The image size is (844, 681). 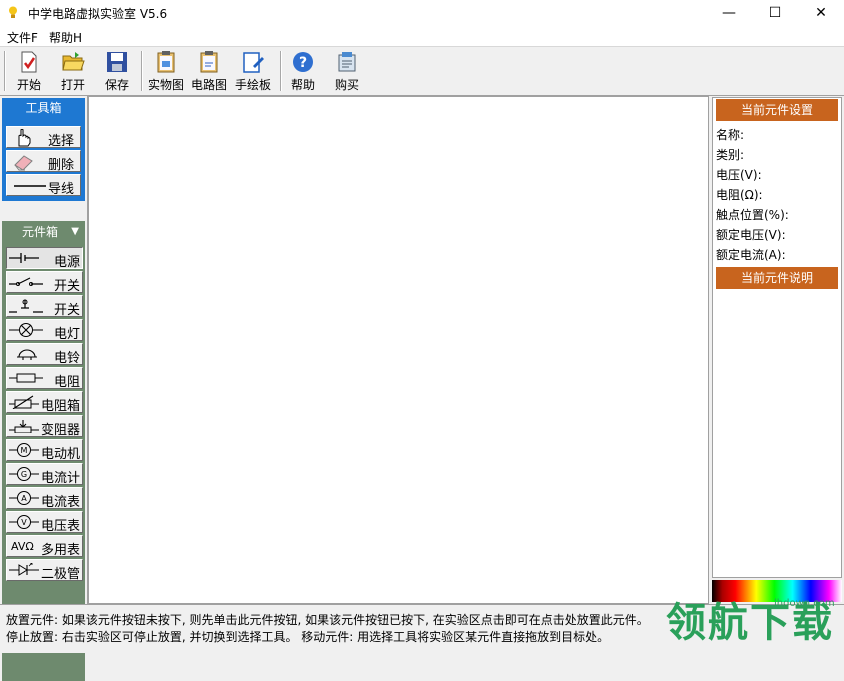 What do you see at coordinates (26, 330) in the screenshot?
I see `lamp-symbol-icon` at bounding box center [26, 330].